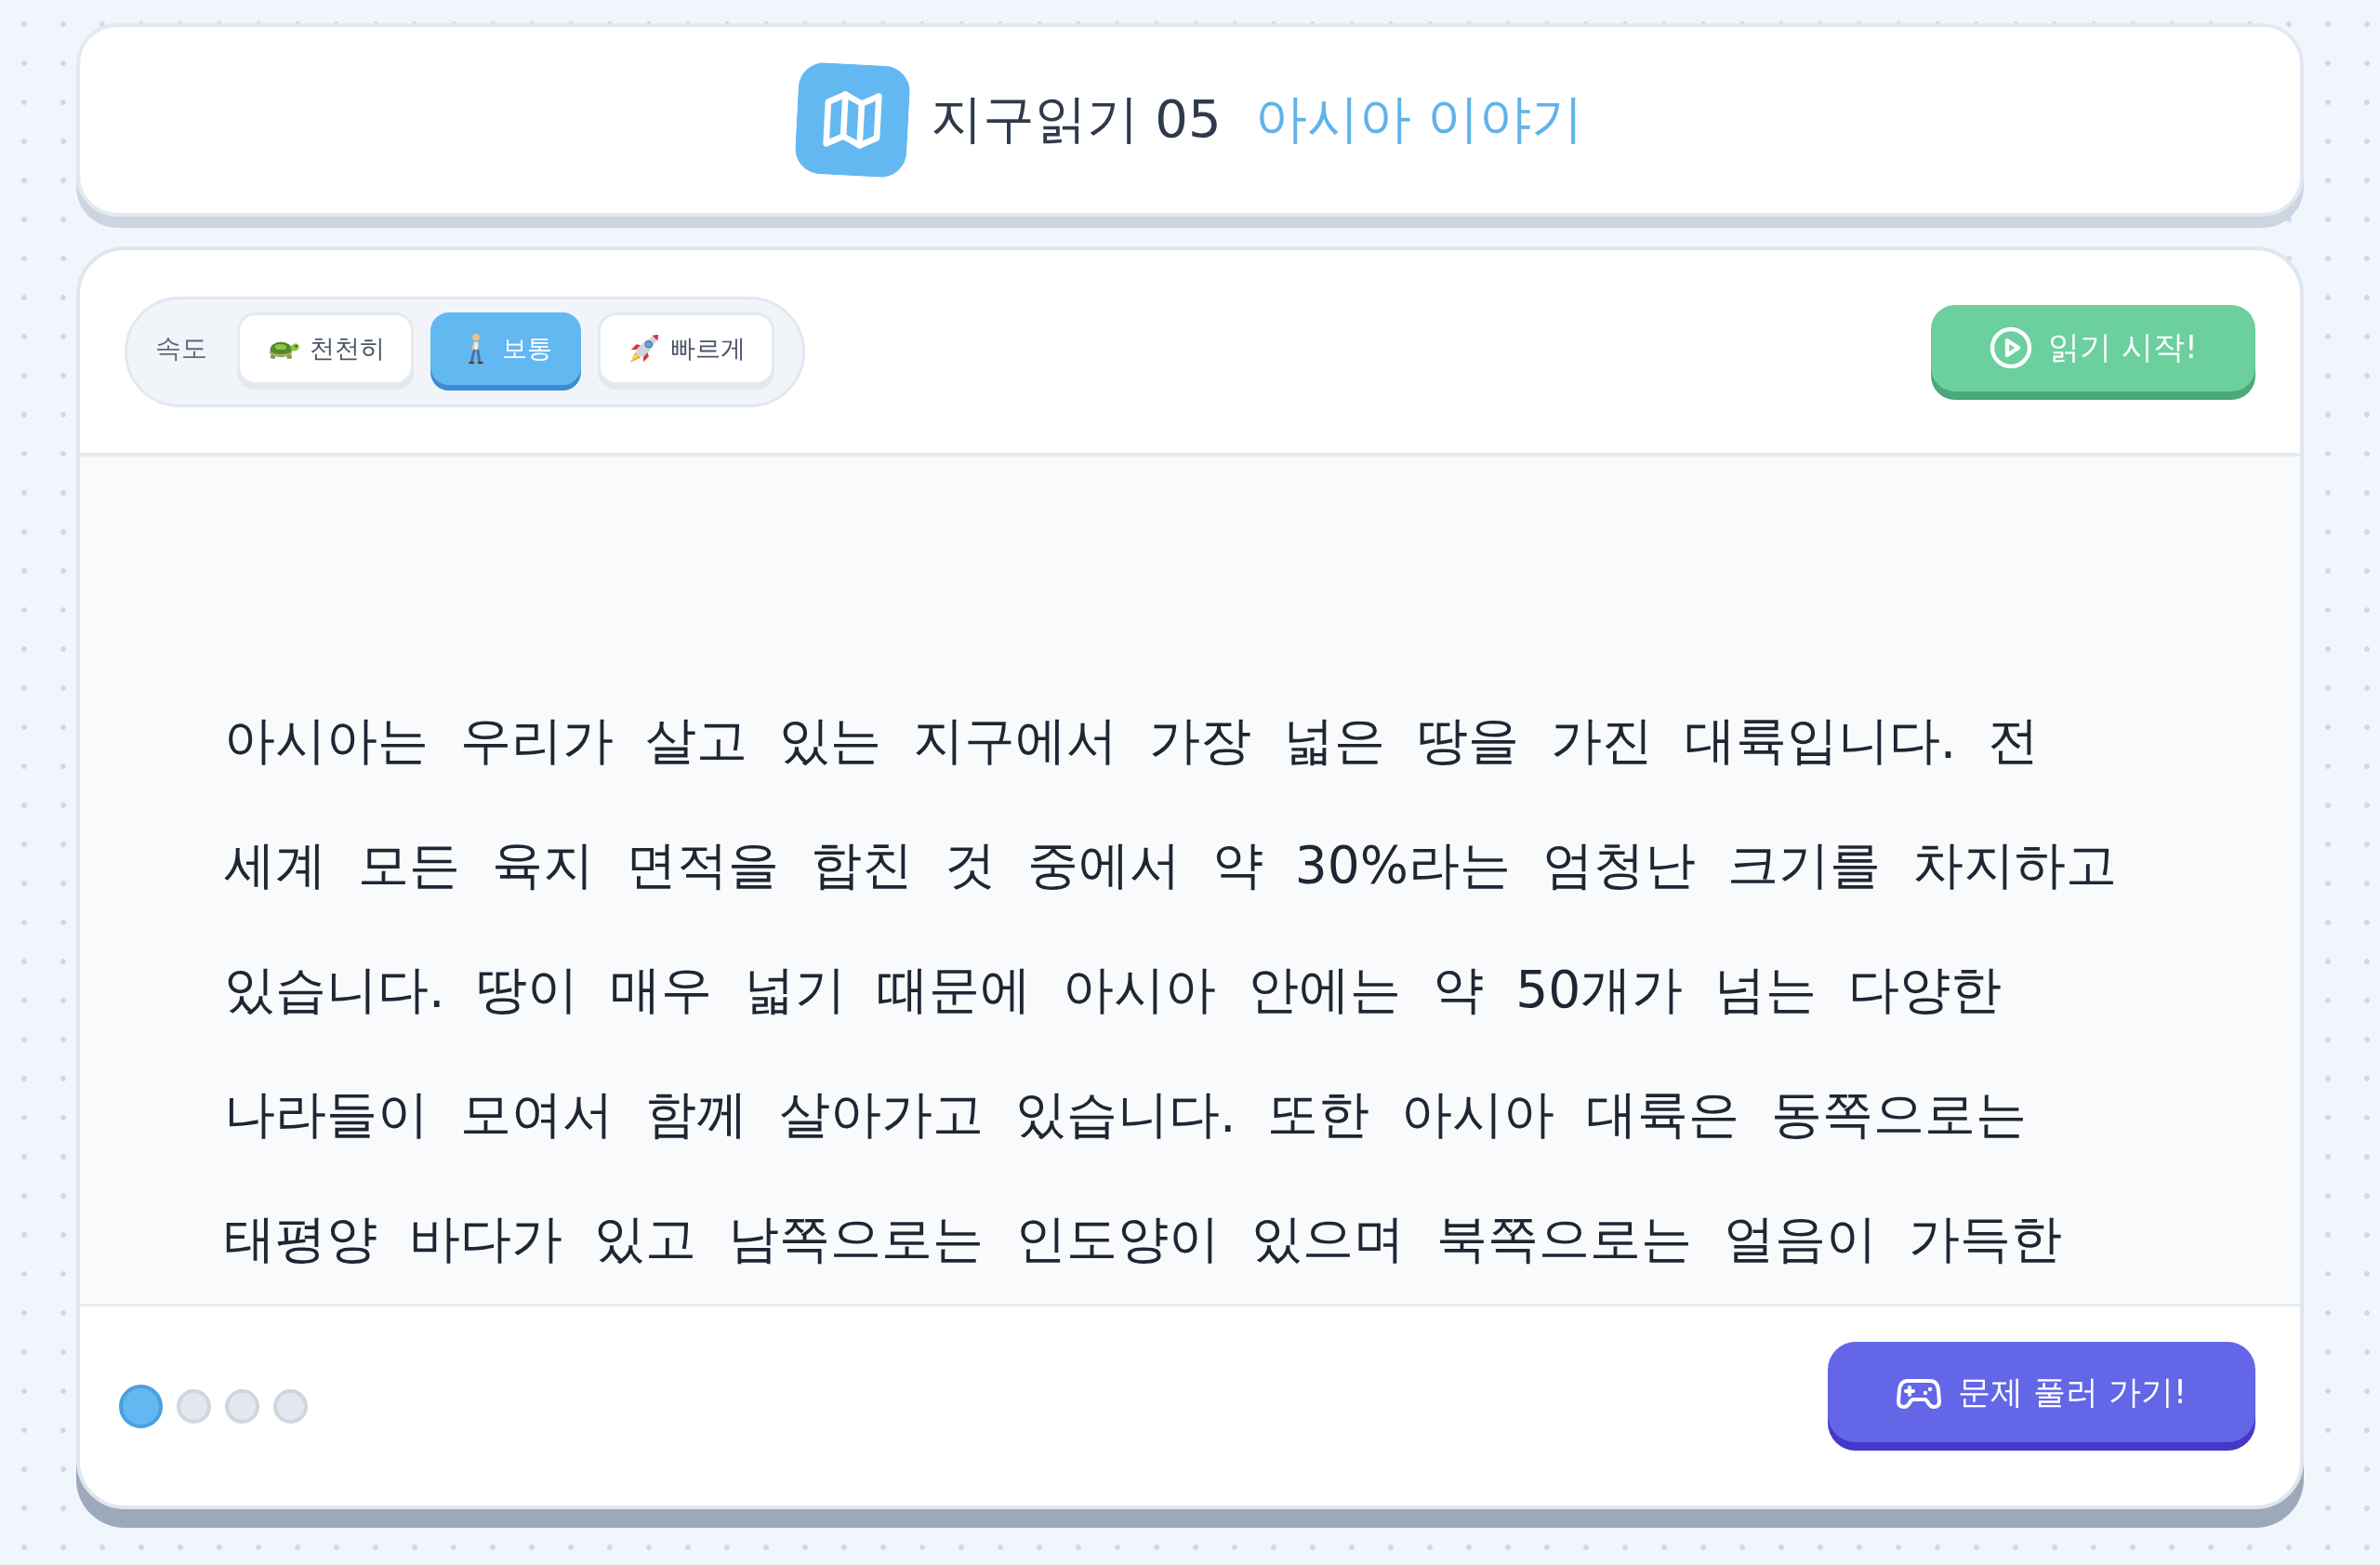 The height and width of the screenshot is (1565, 2380). What do you see at coordinates (181, 348) in the screenshot?
I see `speed-label: 속도` at bounding box center [181, 348].